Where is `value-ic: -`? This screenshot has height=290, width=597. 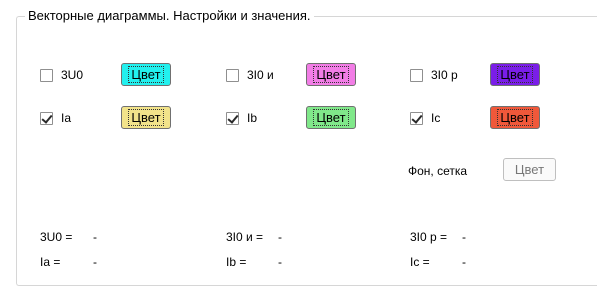 value-ic: - is located at coordinates (464, 262).